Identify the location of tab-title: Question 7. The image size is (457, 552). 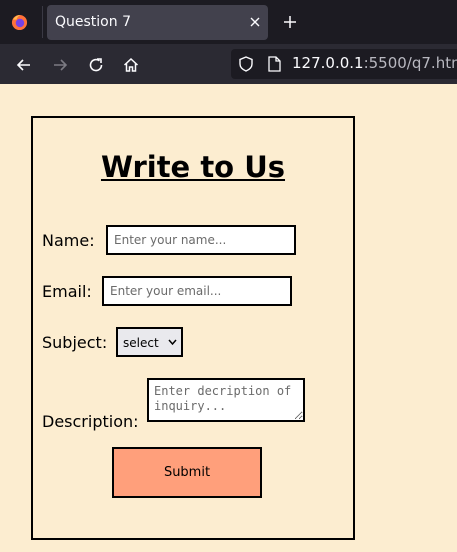
(93, 22).